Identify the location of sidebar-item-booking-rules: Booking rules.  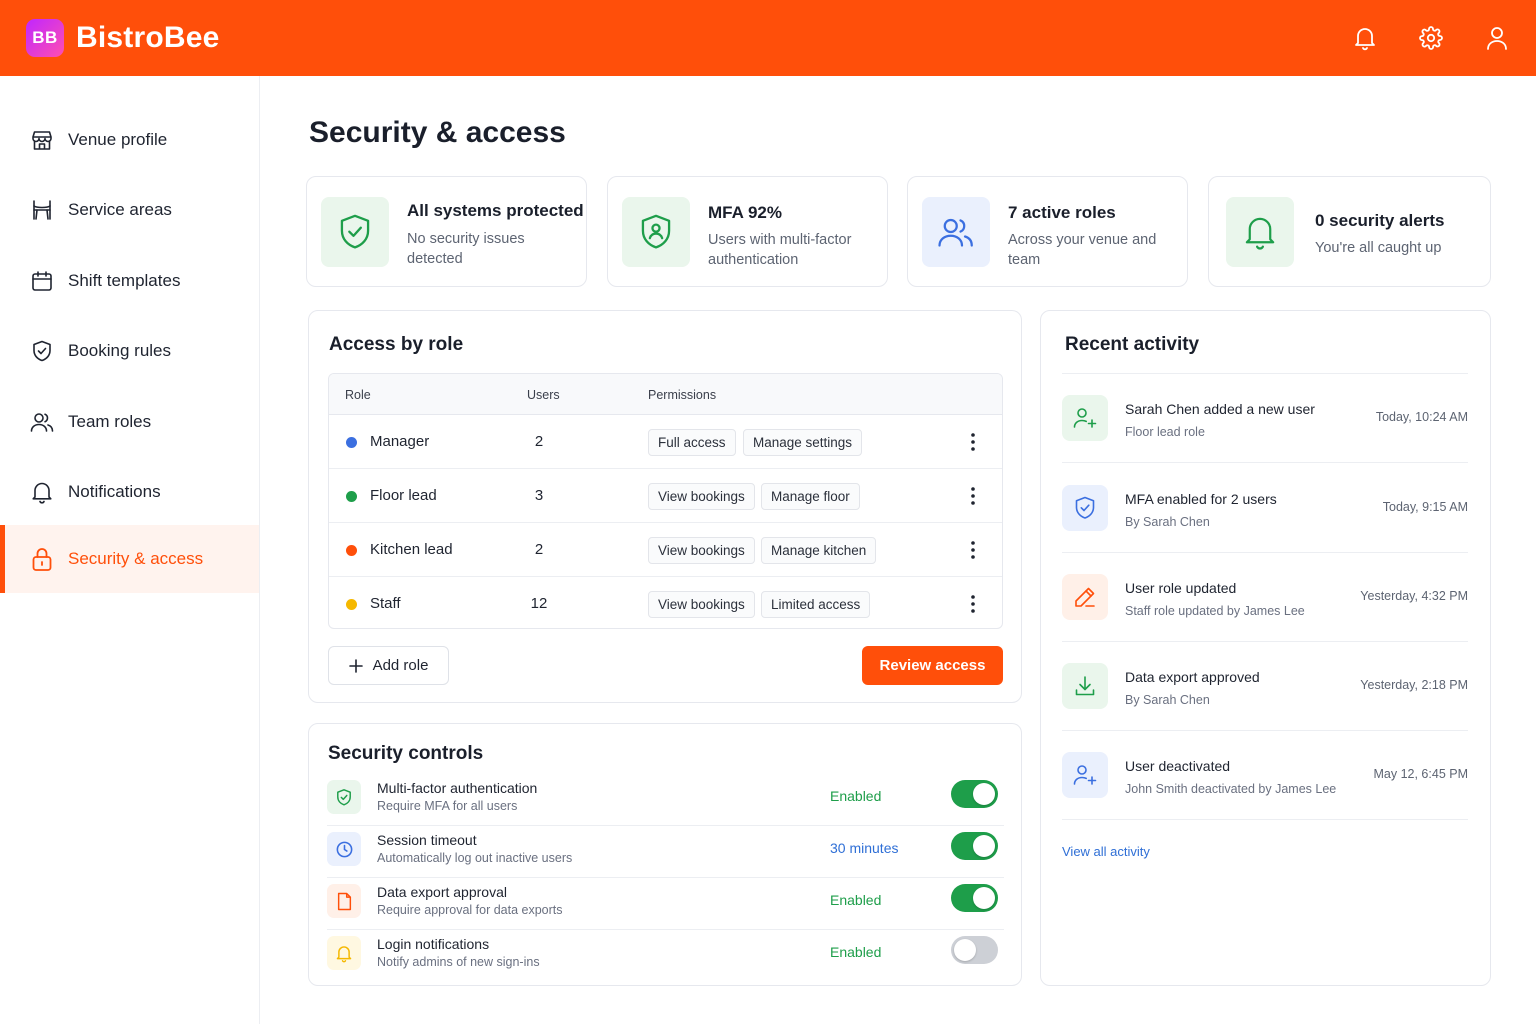
(129, 351).